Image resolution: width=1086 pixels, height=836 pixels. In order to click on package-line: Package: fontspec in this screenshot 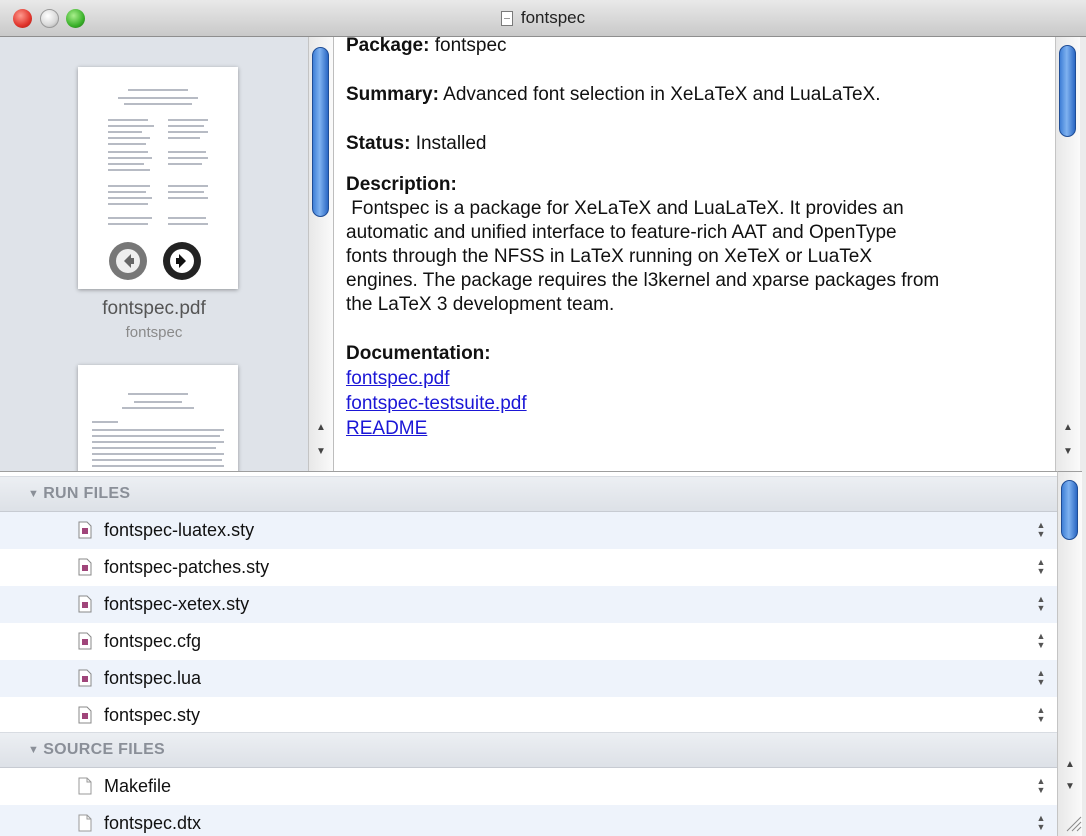, I will do `click(696, 47)`.